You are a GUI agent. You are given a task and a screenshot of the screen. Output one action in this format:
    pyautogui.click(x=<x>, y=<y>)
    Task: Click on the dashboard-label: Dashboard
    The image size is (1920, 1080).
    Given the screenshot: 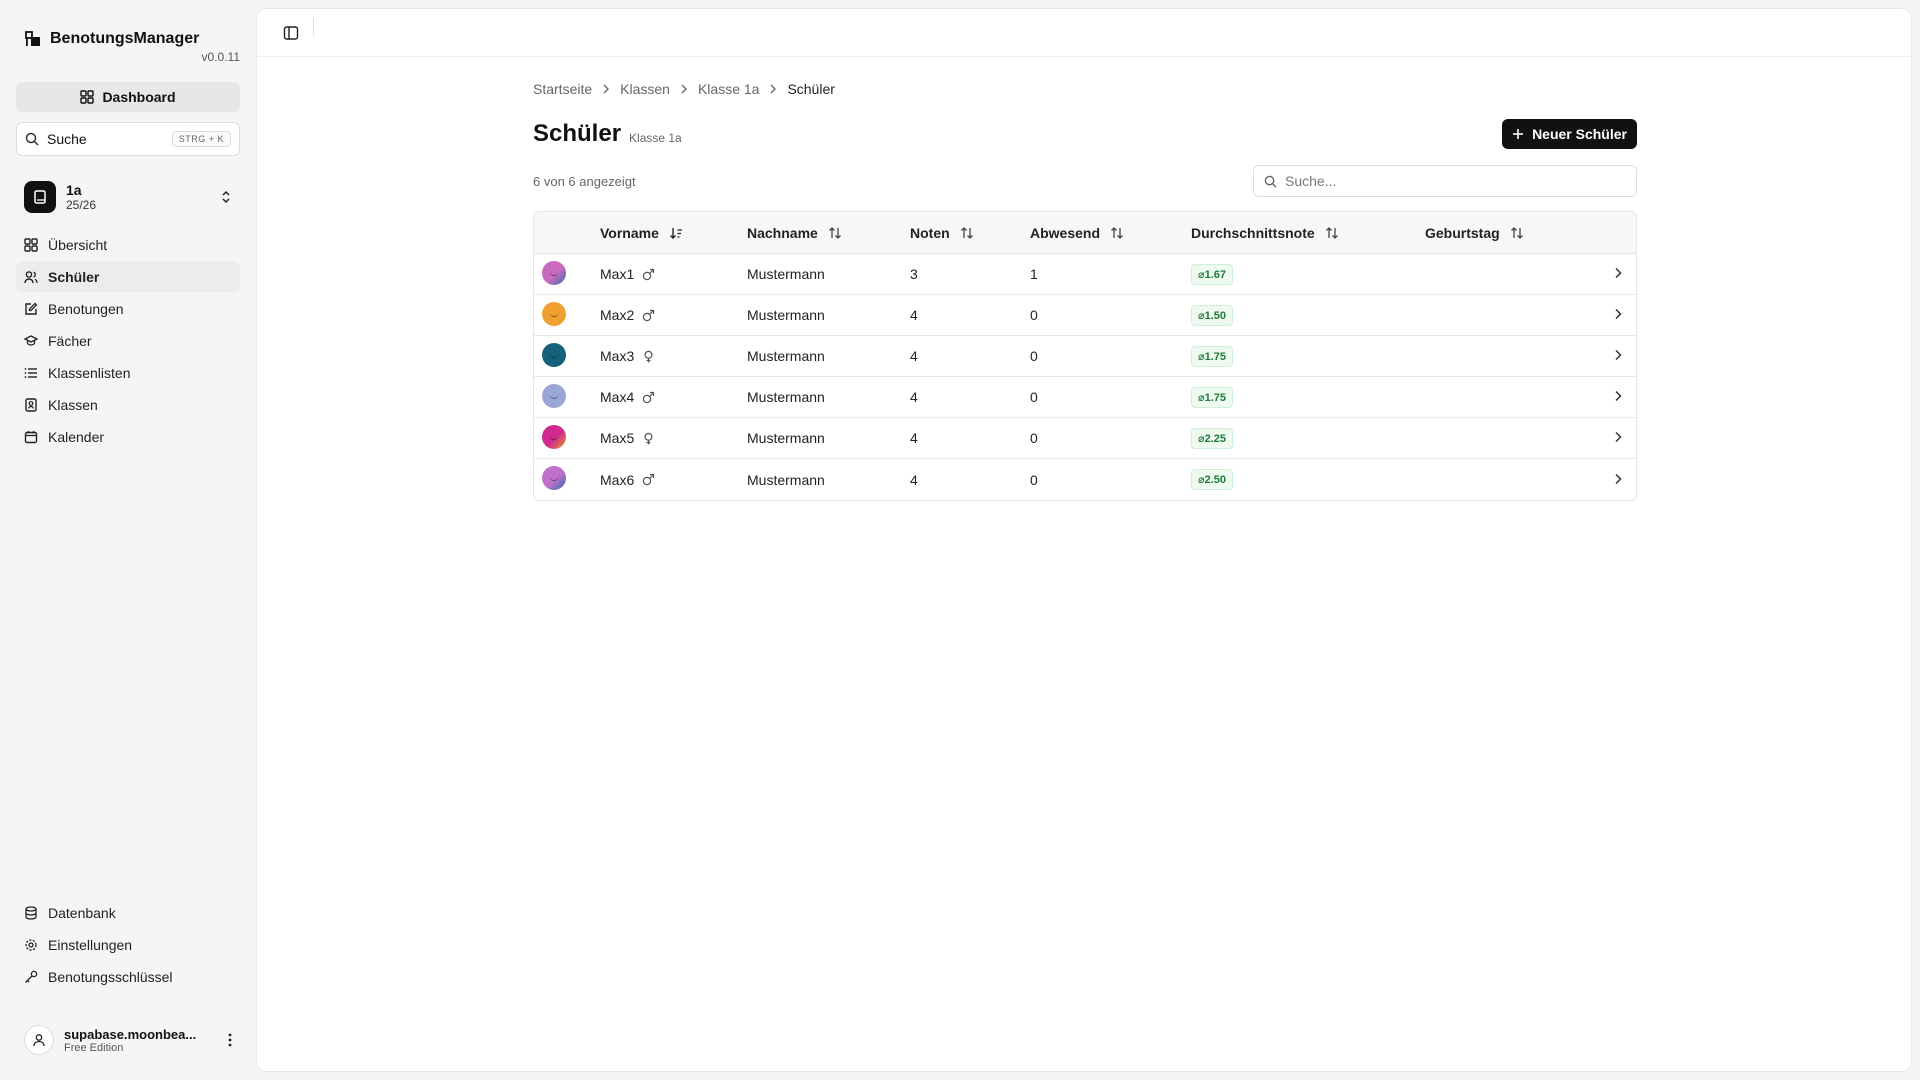 What is the action you would take?
    pyautogui.click(x=139, y=97)
    